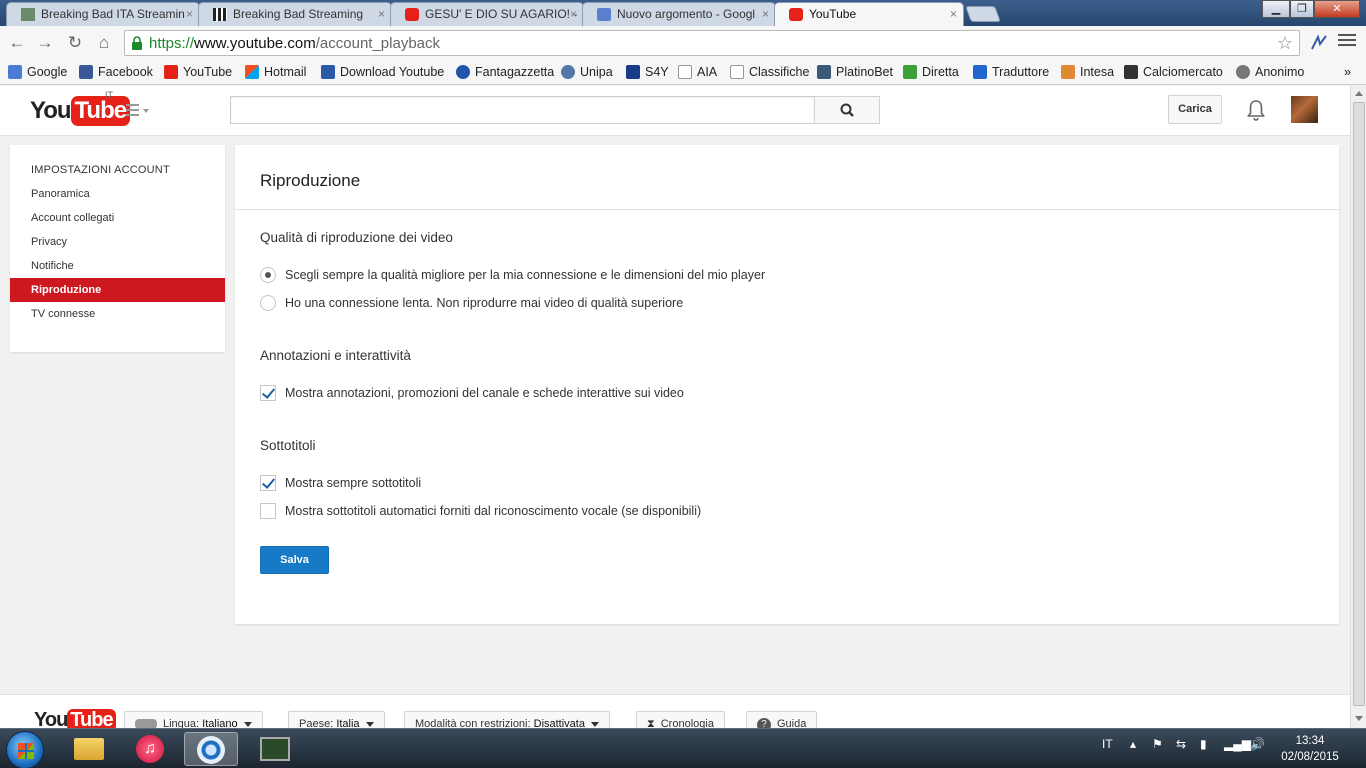  What do you see at coordinates (193, 719) in the screenshot?
I see `language-picker-button: Lingua: Italiano` at bounding box center [193, 719].